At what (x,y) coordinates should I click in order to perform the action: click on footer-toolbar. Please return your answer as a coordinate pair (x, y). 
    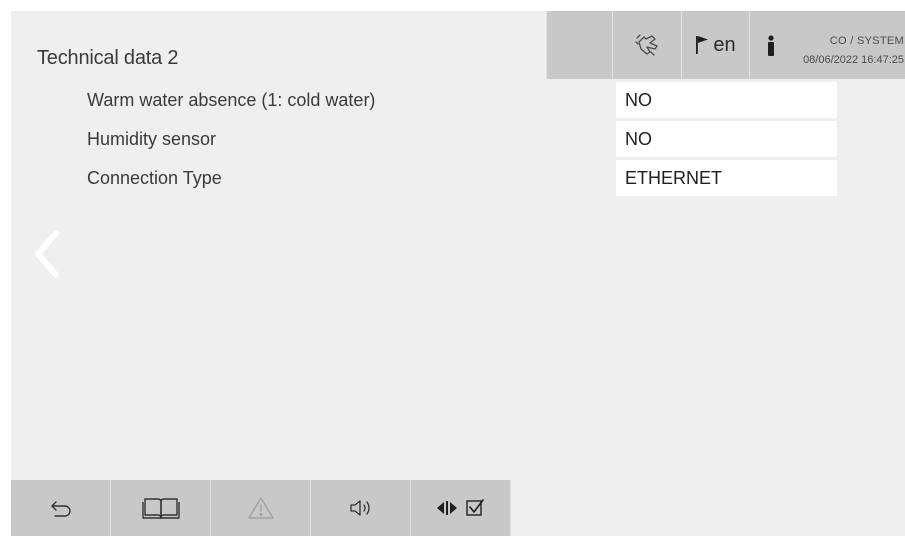
    Looking at the image, I should click on (458, 508).